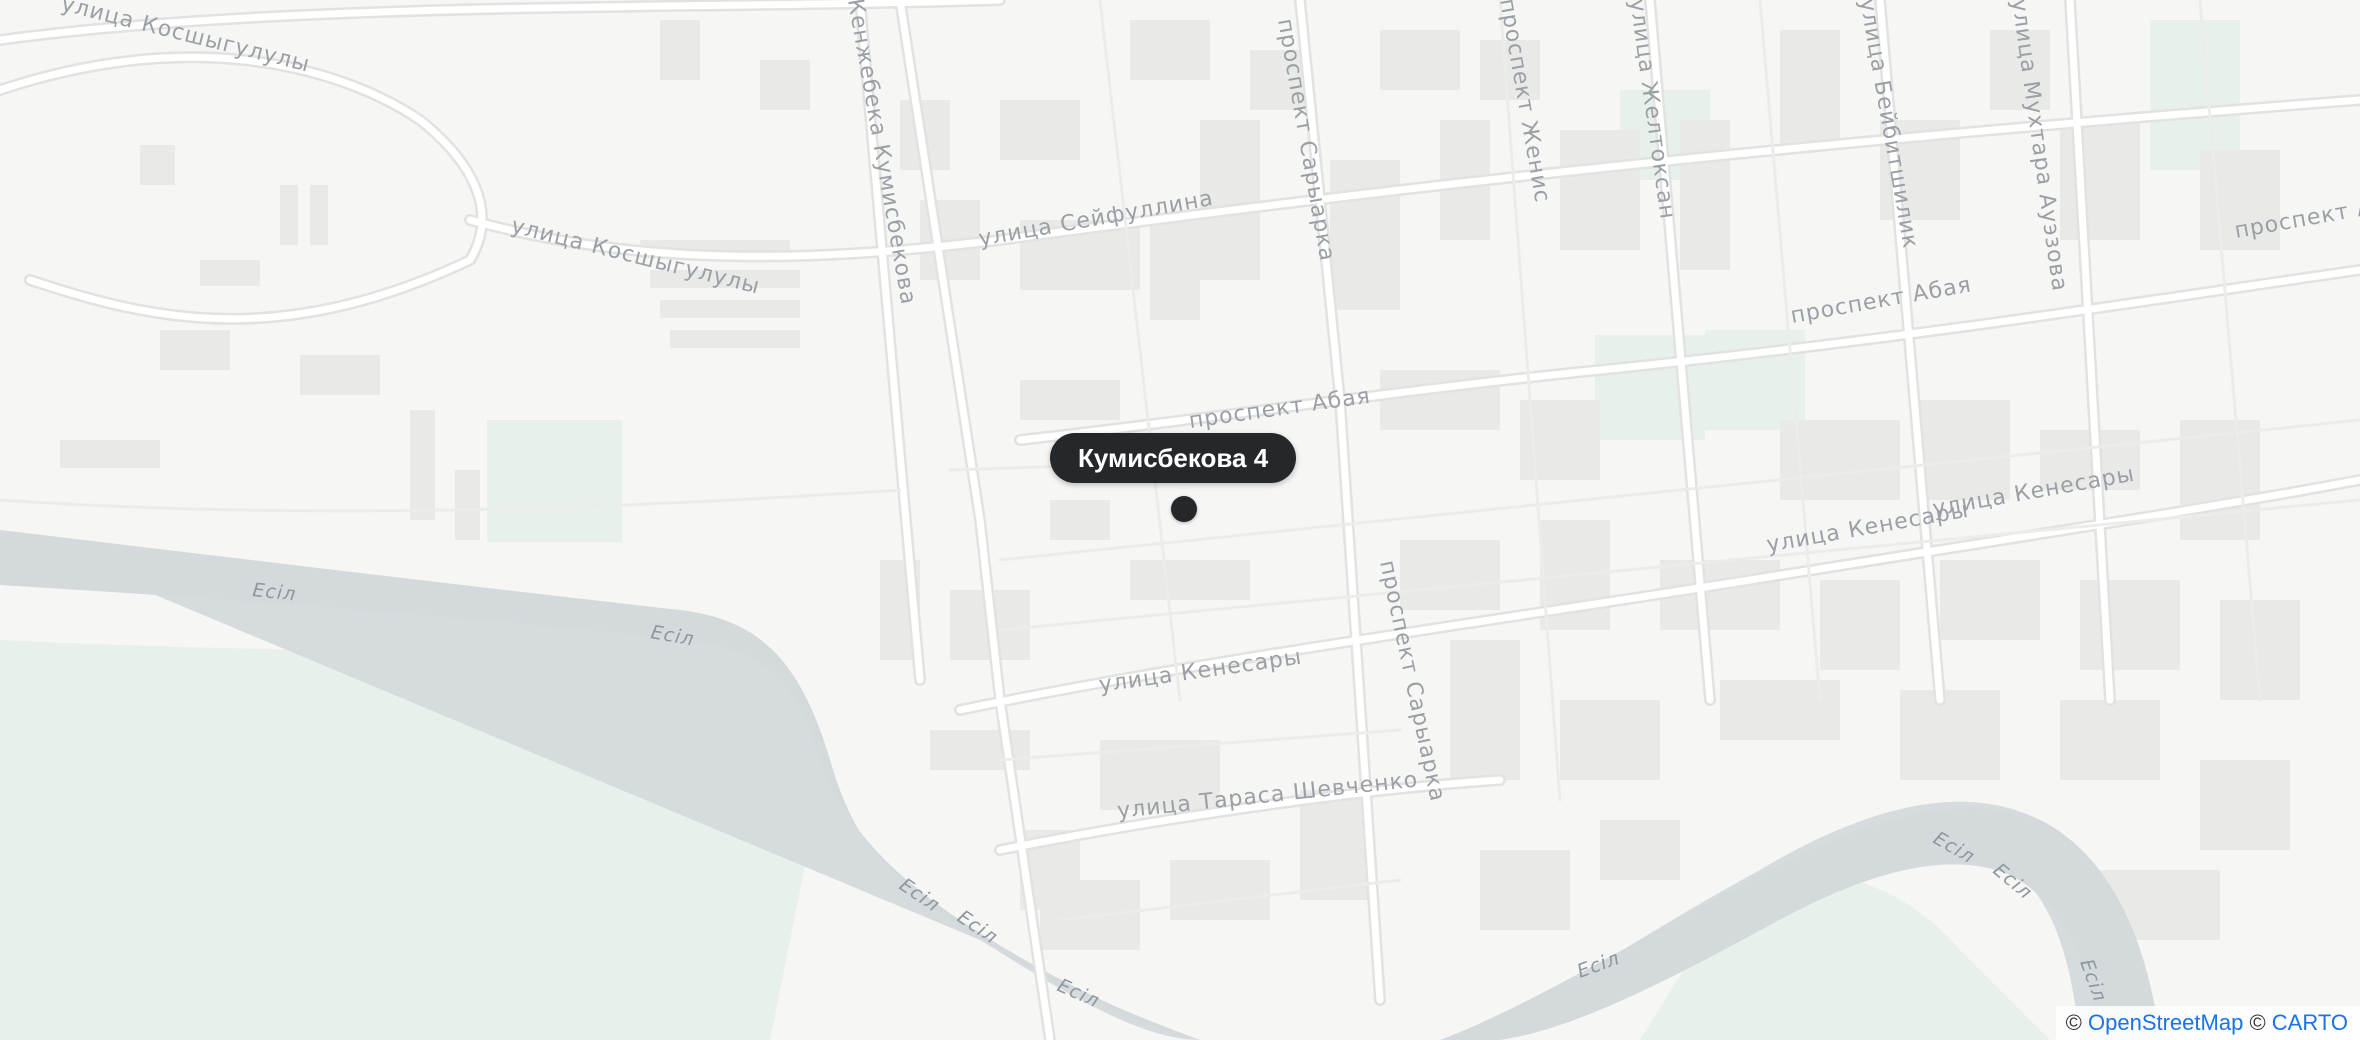 This screenshot has width=2360, height=1040. What do you see at coordinates (1173, 458) in the screenshot?
I see `location-marker-label: Кумисбекова 4` at bounding box center [1173, 458].